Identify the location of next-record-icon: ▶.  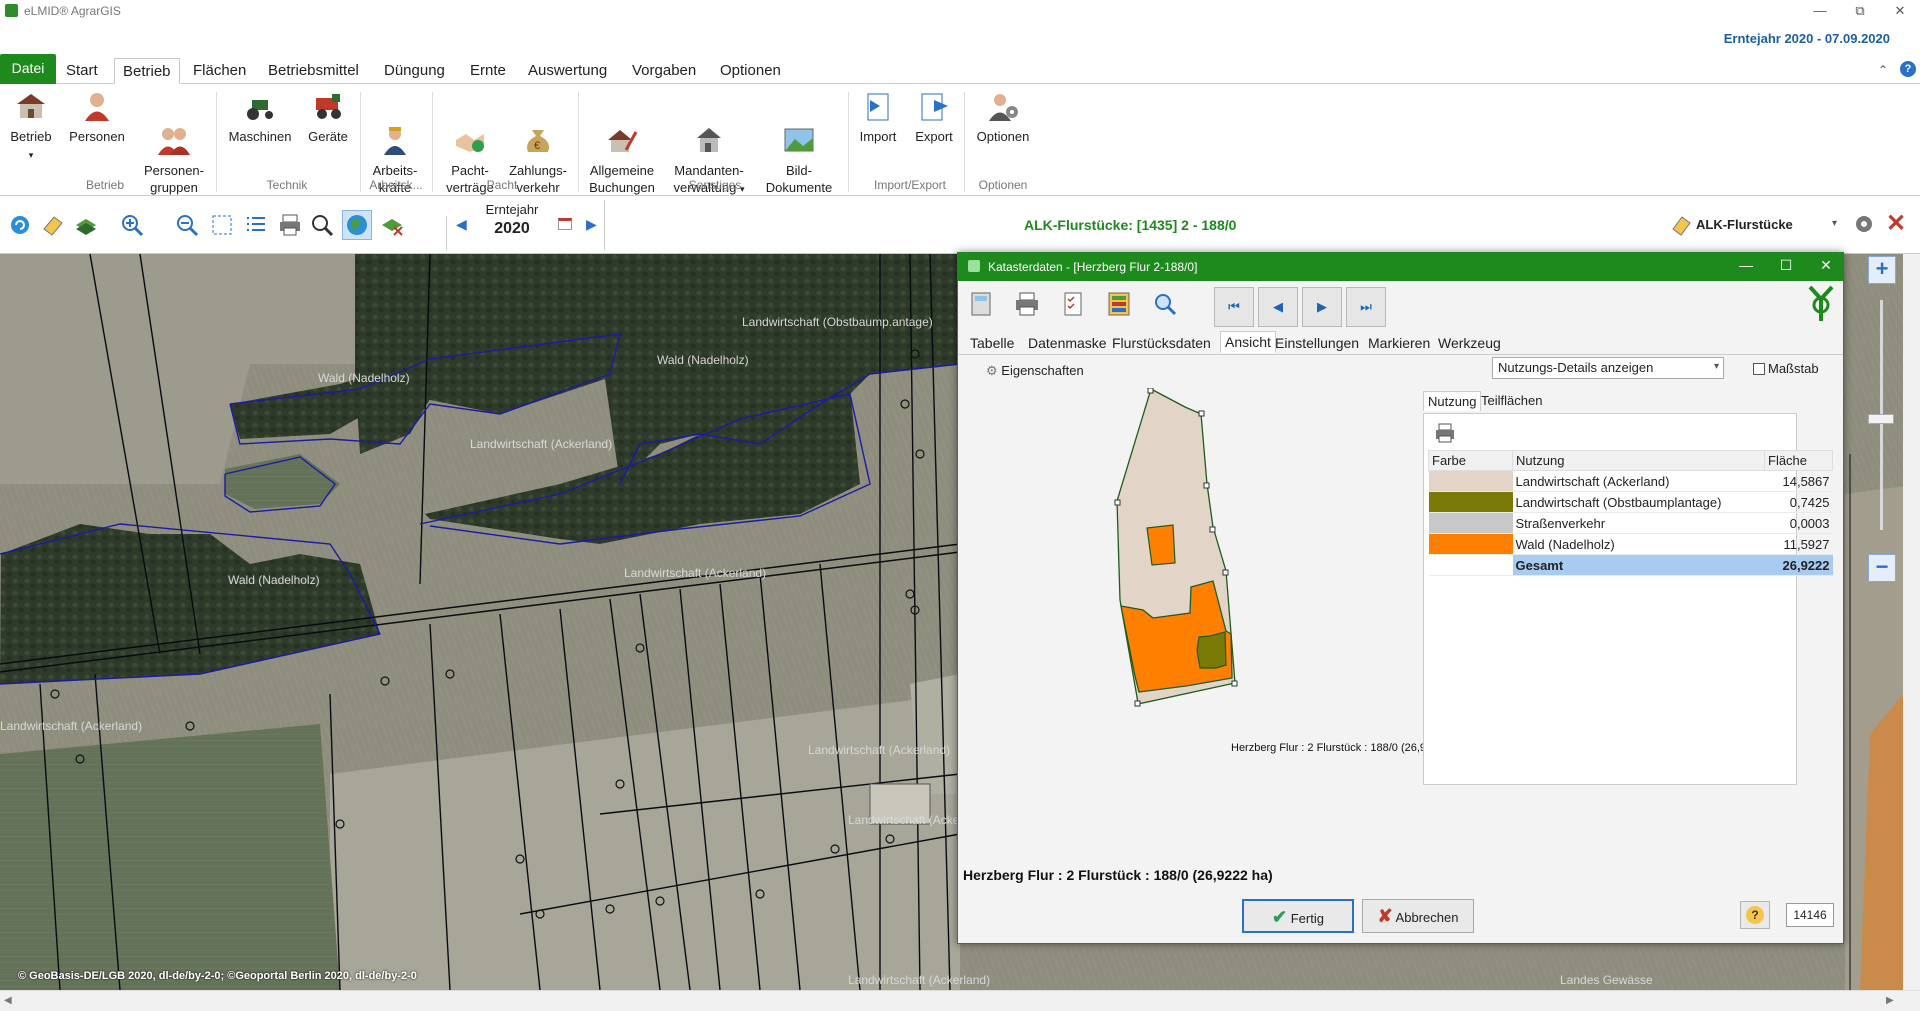
(1322, 307).